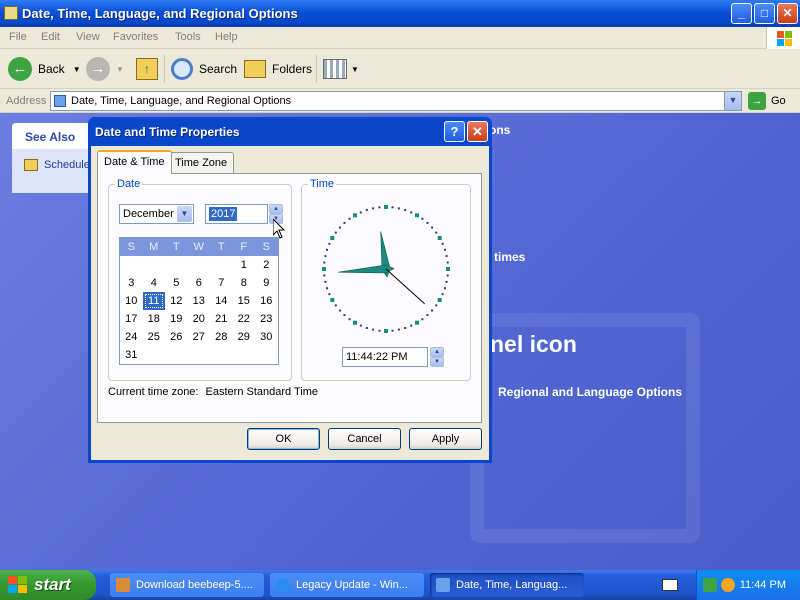 This screenshot has width=800, height=600. I want to click on keyboard-icon, so click(670, 585).